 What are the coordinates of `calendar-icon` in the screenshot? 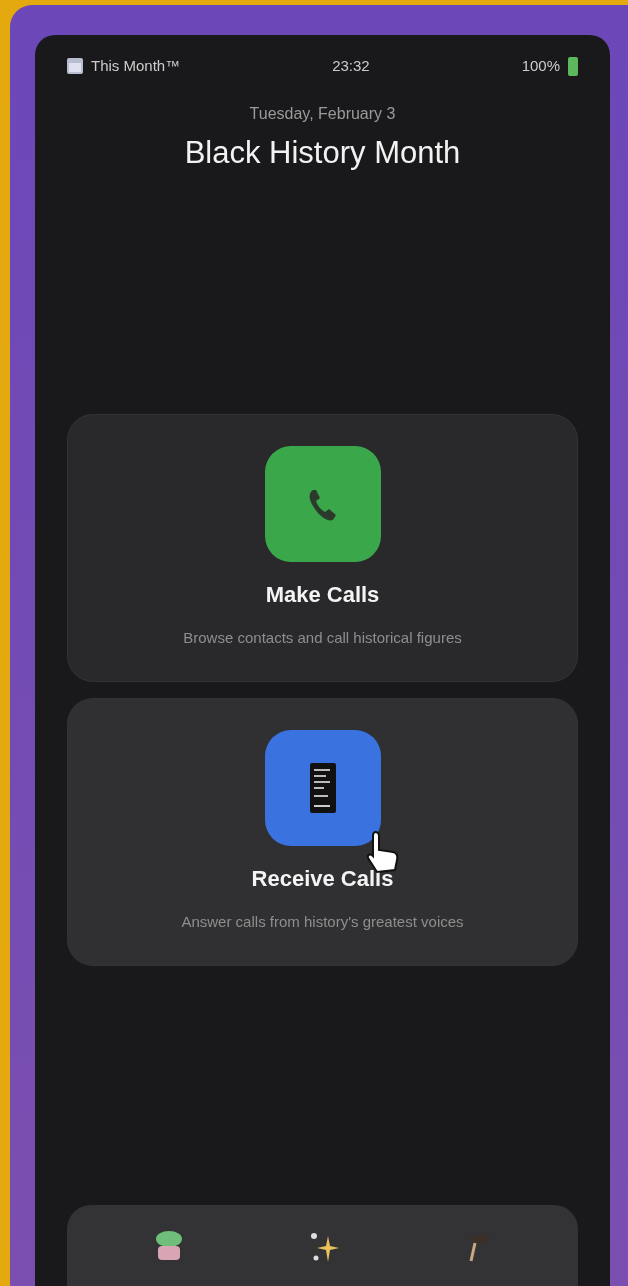 It's located at (75, 66).